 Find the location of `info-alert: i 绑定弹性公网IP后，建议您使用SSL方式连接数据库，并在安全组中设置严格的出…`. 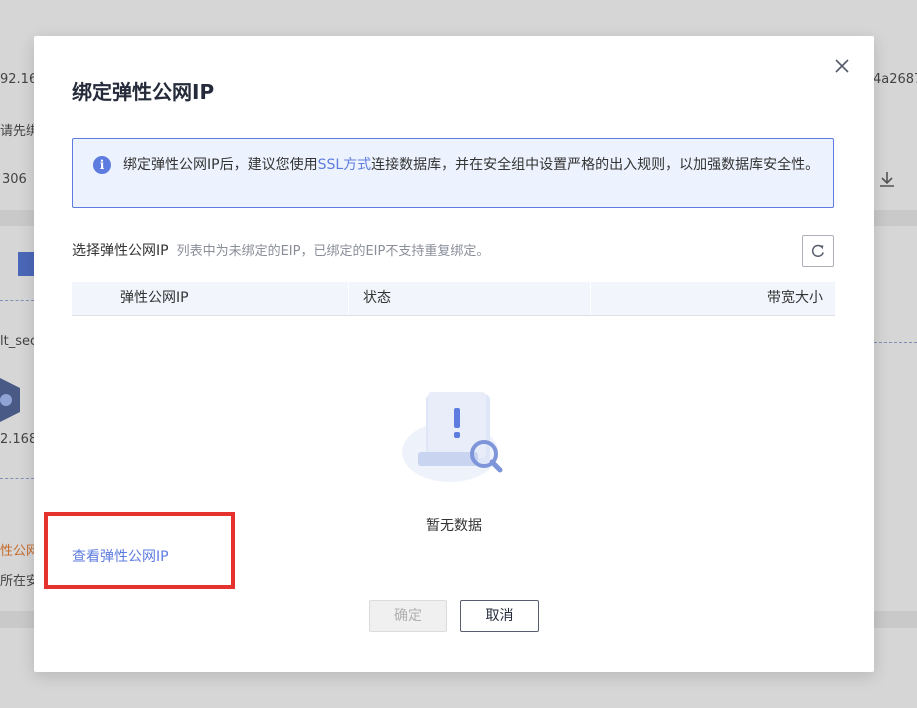

info-alert: i 绑定弹性公网IP后，建议您使用SSL方式连接数据库，并在安全组中设置严格的出… is located at coordinates (453, 173).